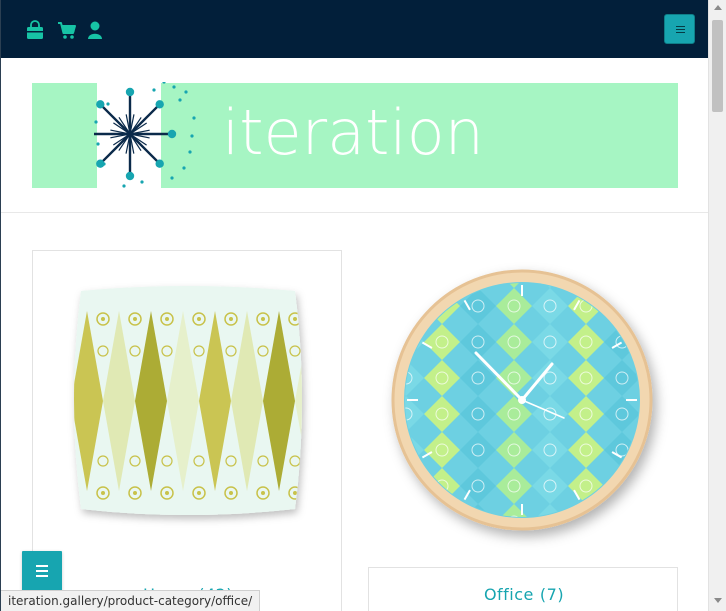 The height and width of the screenshot is (611, 726). I want to click on category-title-office: Office (7), so click(524, 594).